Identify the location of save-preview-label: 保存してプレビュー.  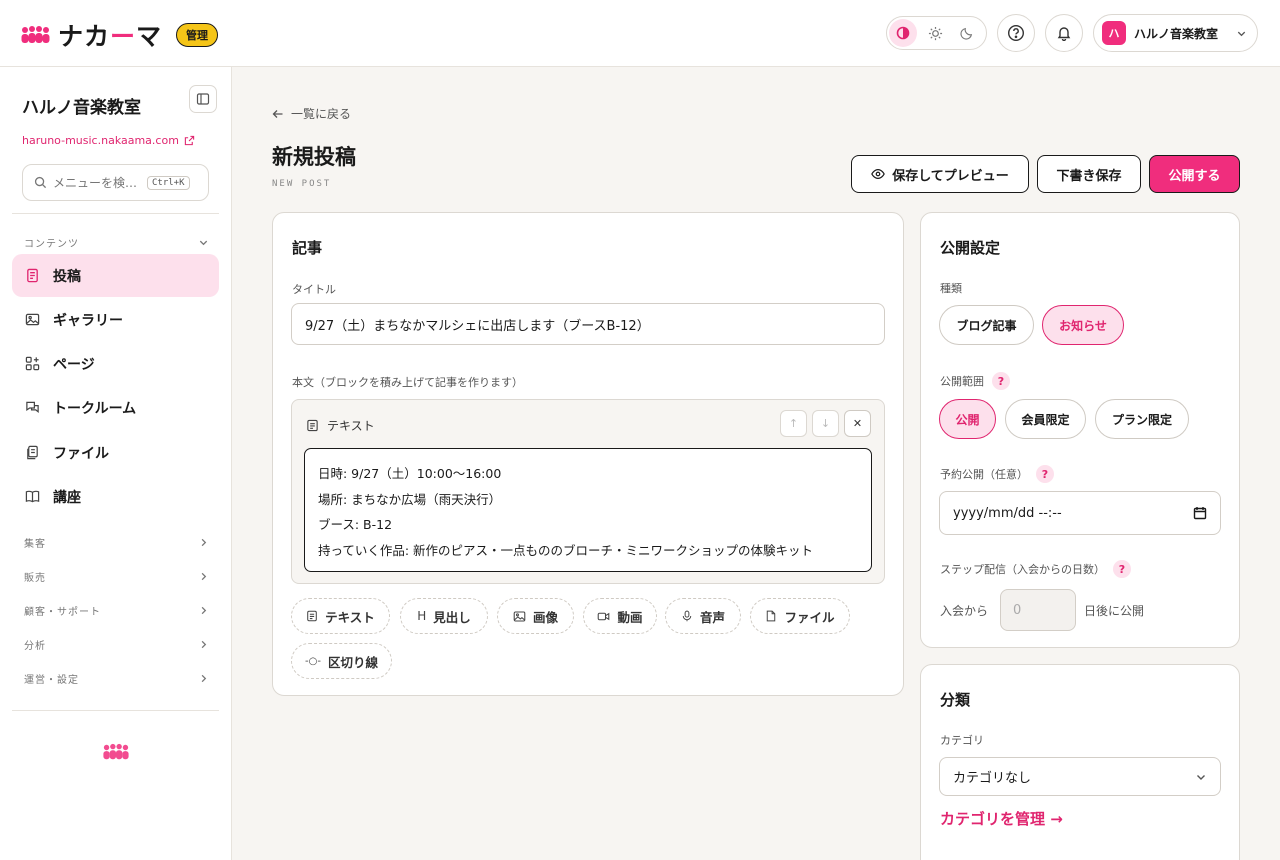
(950, 176).